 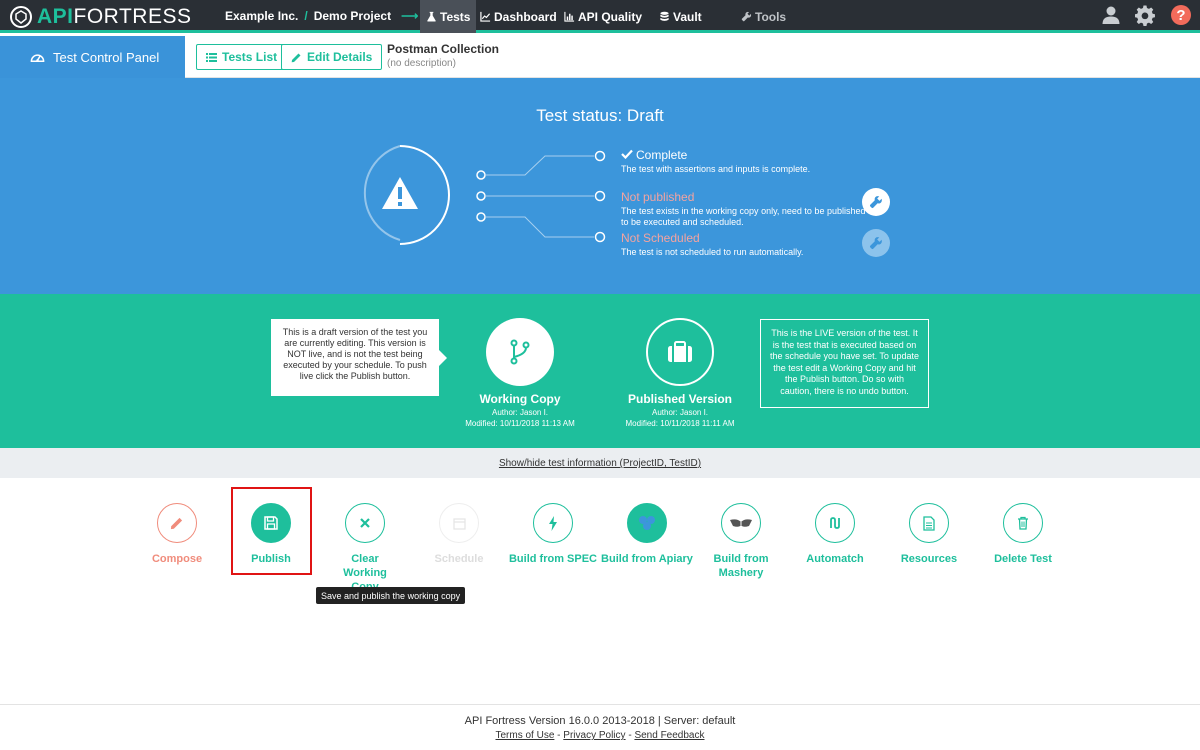 What do you see at coordinates (484, 195) in the screenshot?
I see `status-diagram` at bounding box center [484, 195].